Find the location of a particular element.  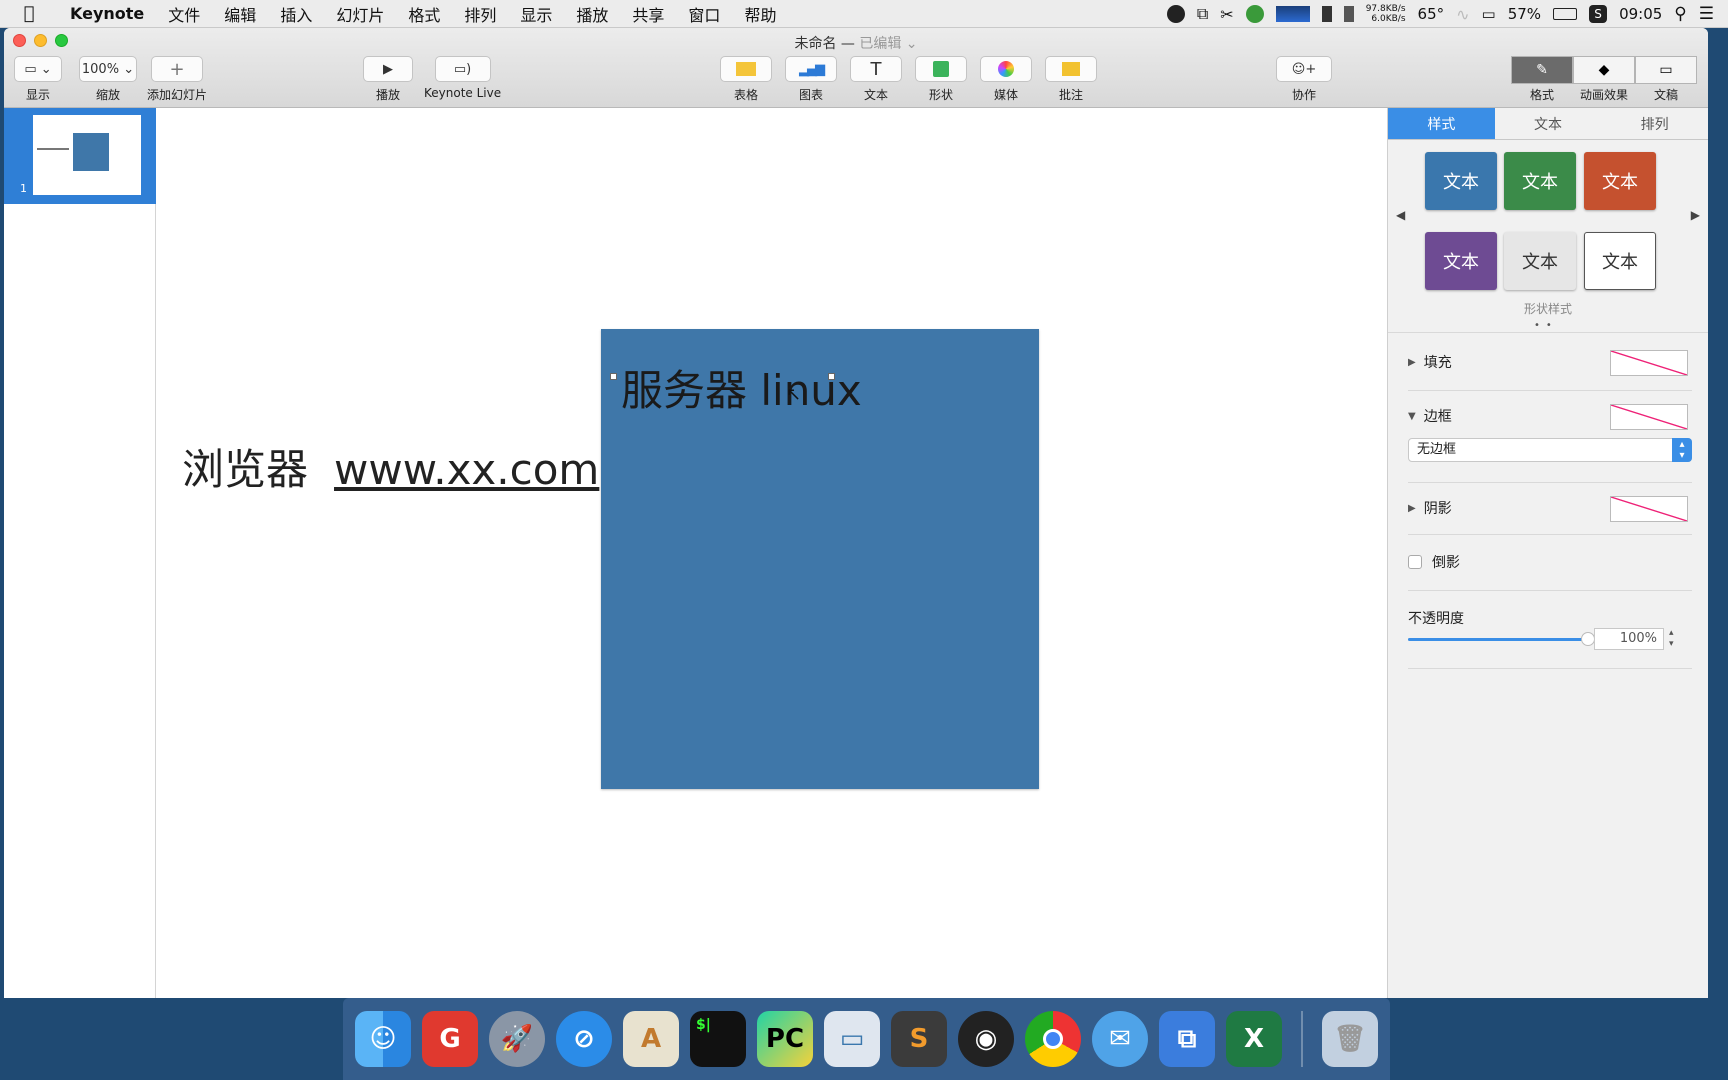

comment-control: 批注 is located at coordinates (1071, 79).